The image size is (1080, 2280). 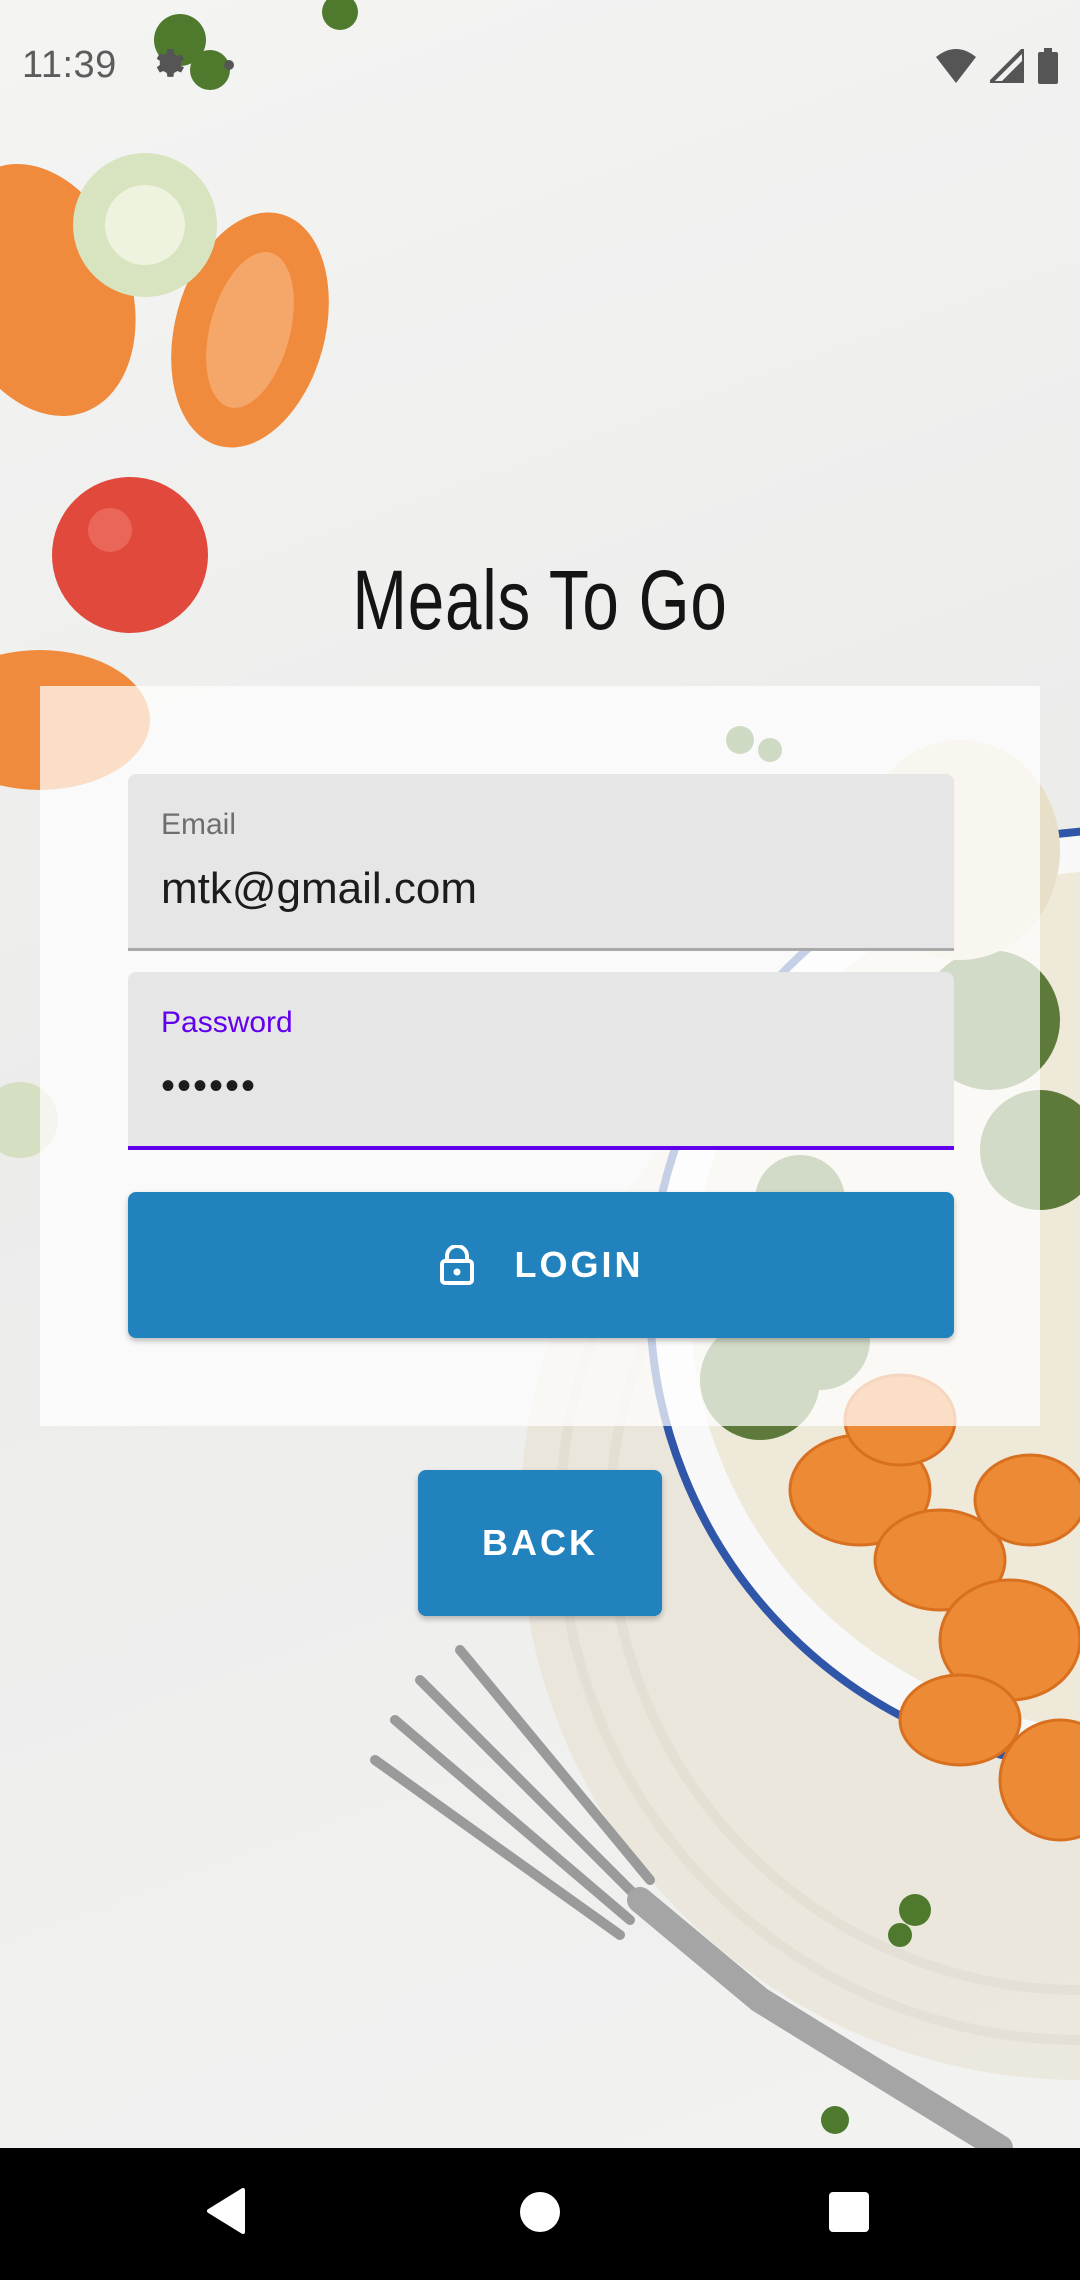 I want to click on login-button-label: LOGIN, so click(x=579, y=1264).